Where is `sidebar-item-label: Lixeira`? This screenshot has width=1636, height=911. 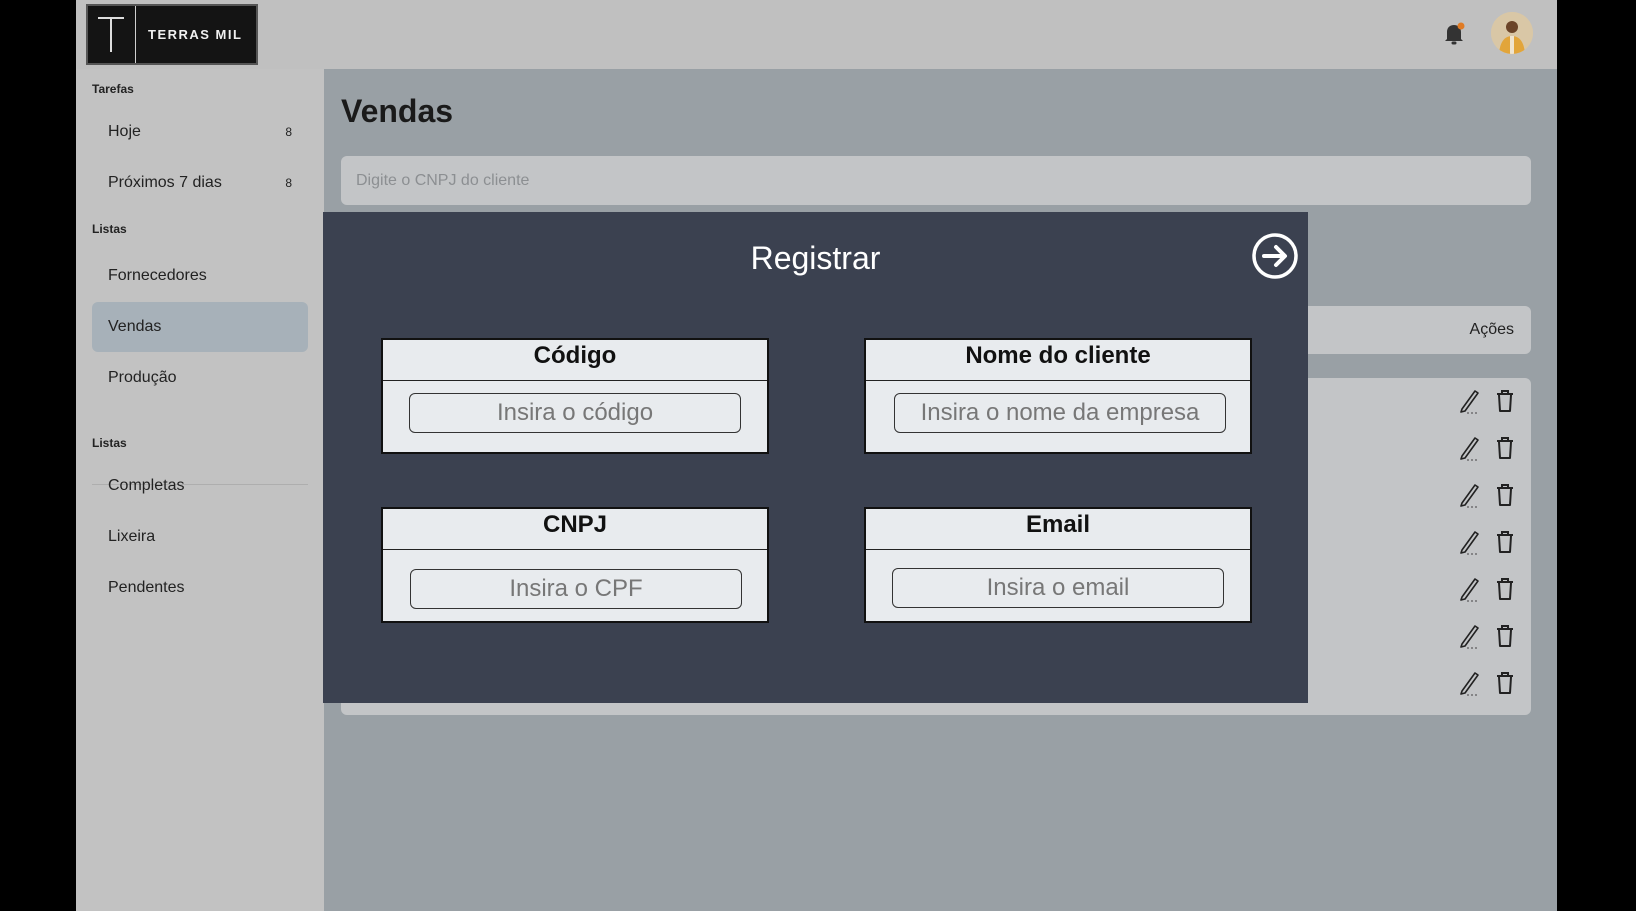 sidebar-item-label: Lixeira is located at coordinates (132, 536).